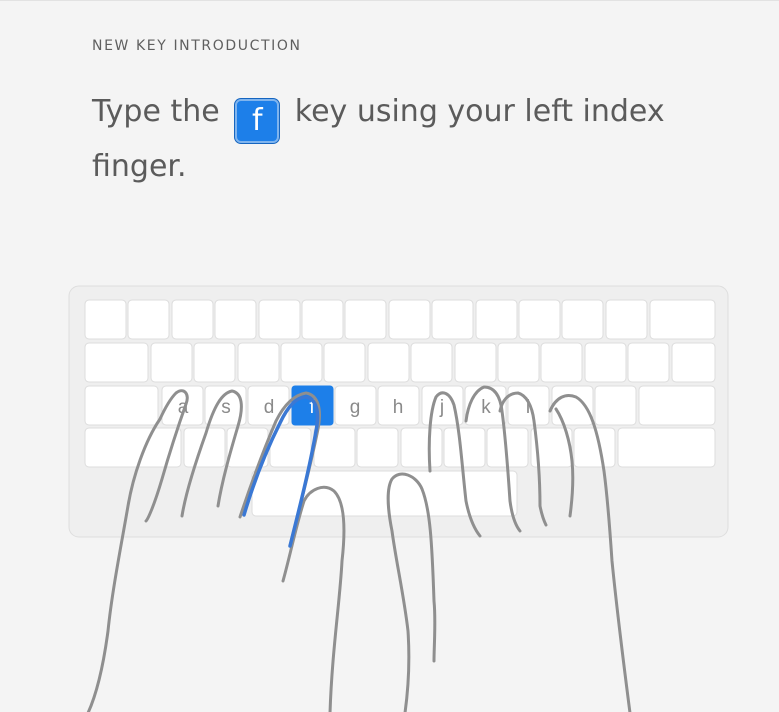 The width and height of the screenshot is (779, 712). Describe the element at coordinates (226, 407) in the screenshot. I see `key-label-s: s` at that location.